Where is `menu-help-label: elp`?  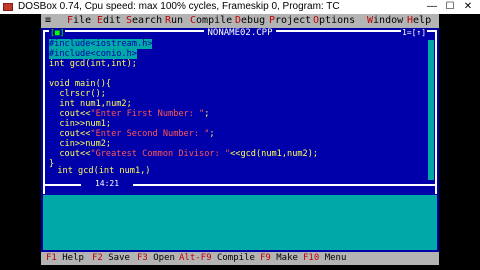 menu-help-label: elp is located at coordinates (422, 20).